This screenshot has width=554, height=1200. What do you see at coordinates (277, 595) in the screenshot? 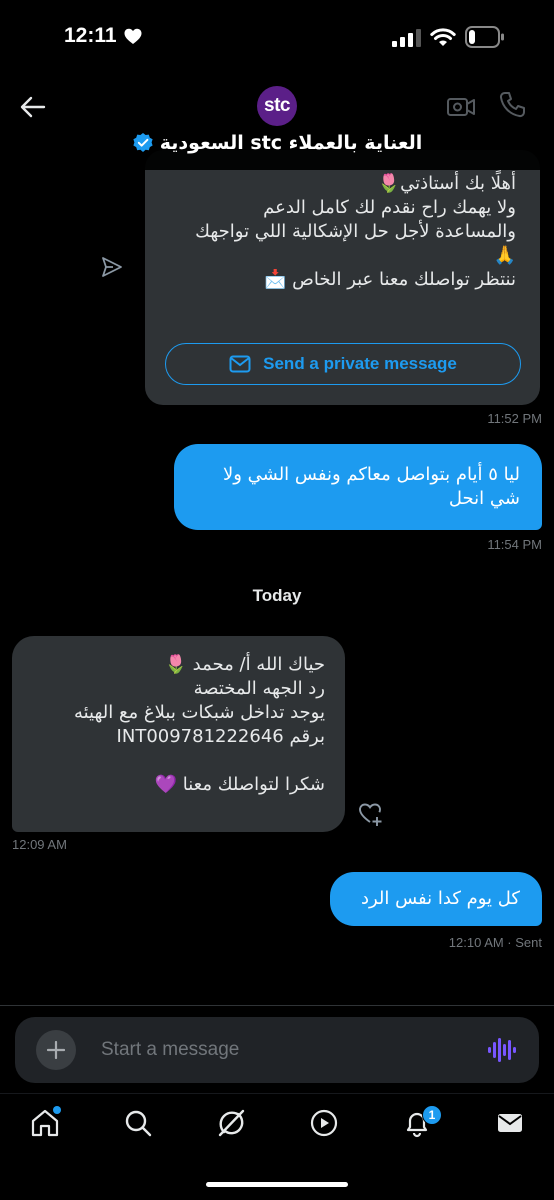
I see `day-separator: Today` at bounding box center [277, 595].